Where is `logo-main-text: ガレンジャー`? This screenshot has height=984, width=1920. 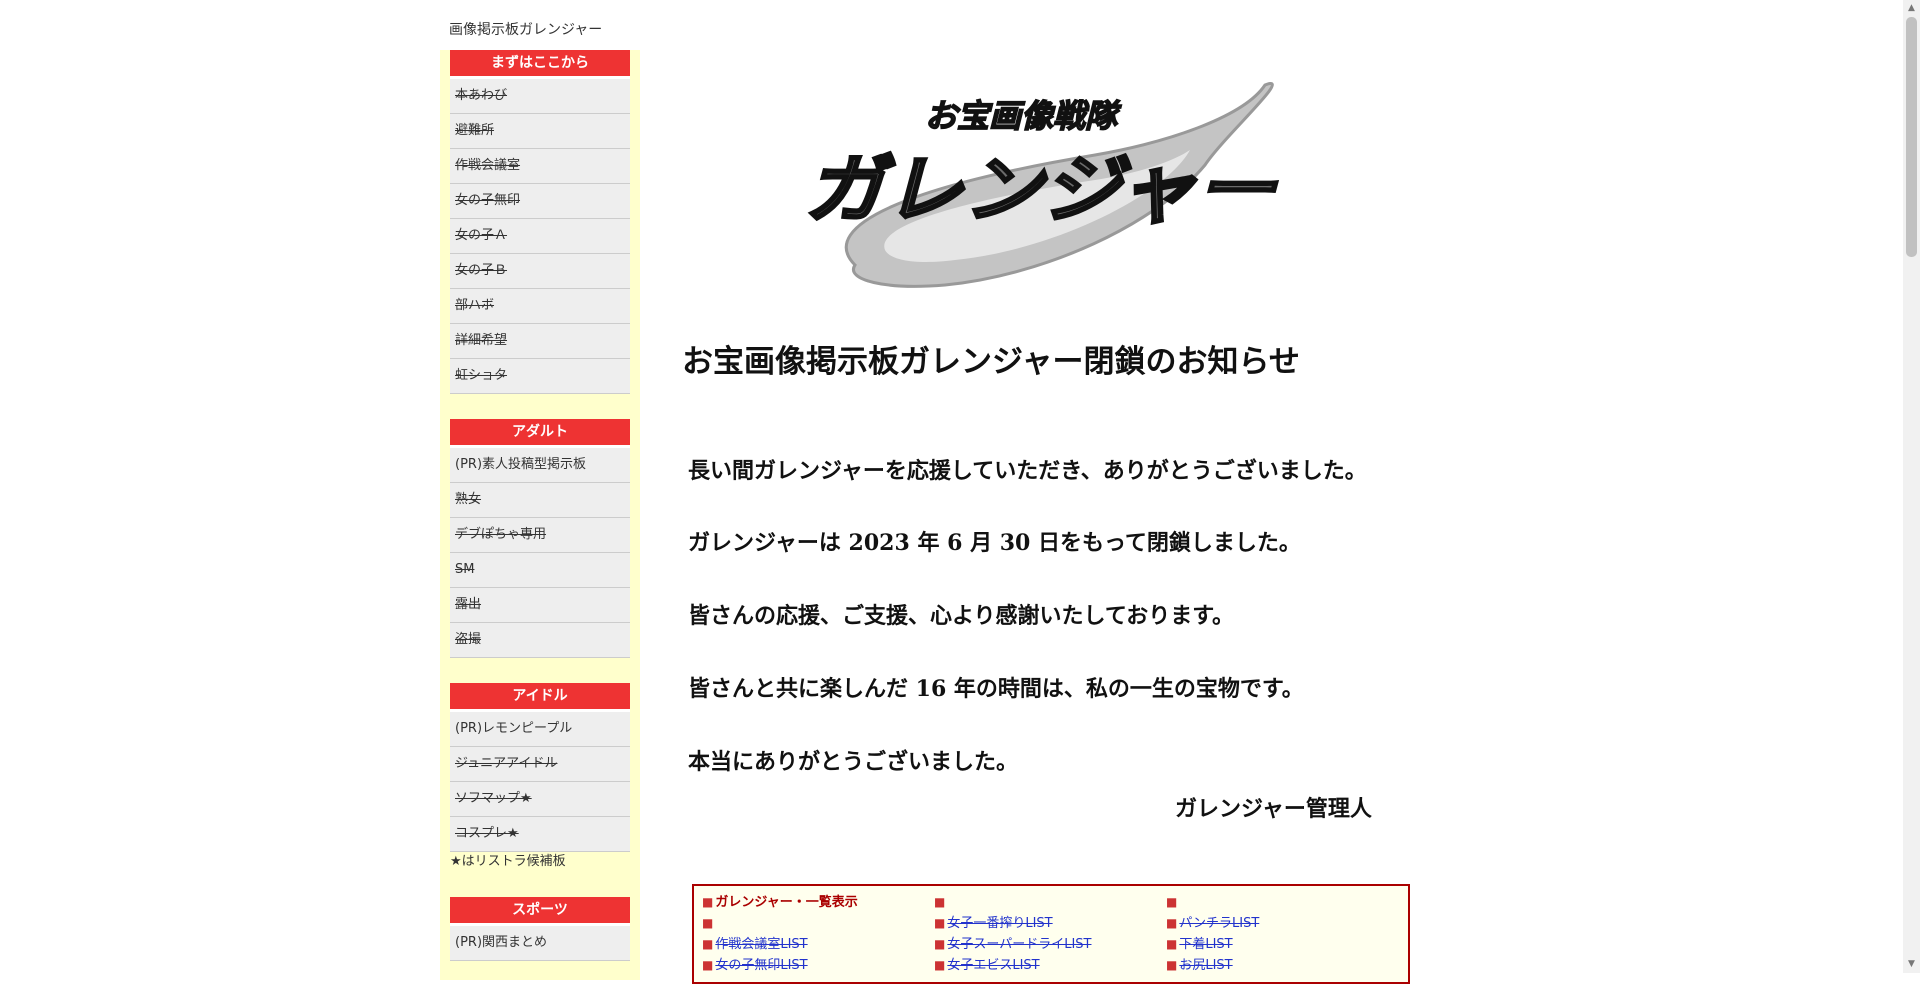 logo-main-text: ガレンジャー is located at coordinates (1041, 190).